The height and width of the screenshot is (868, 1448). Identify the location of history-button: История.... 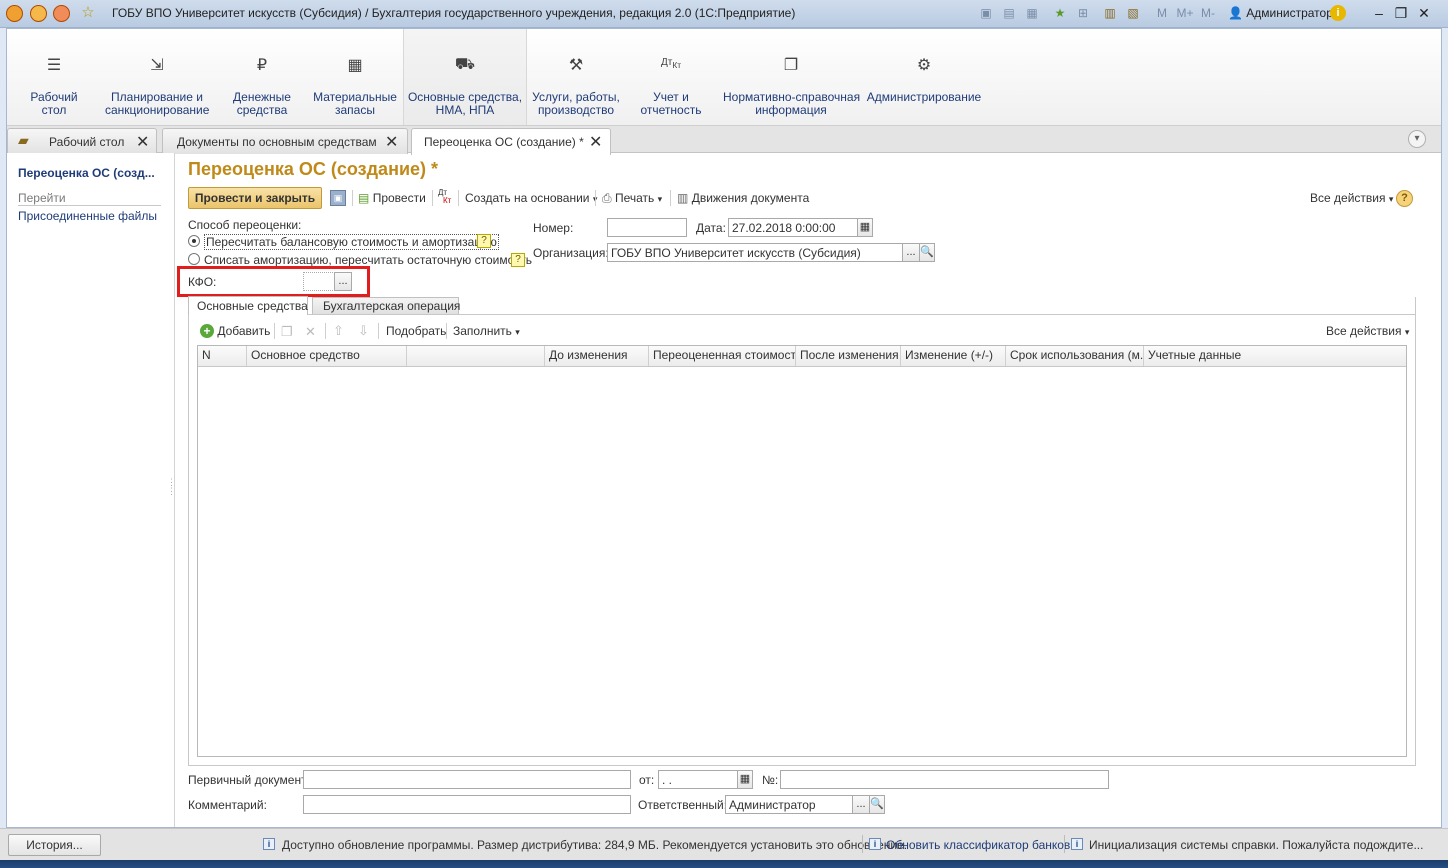
(54, 845).